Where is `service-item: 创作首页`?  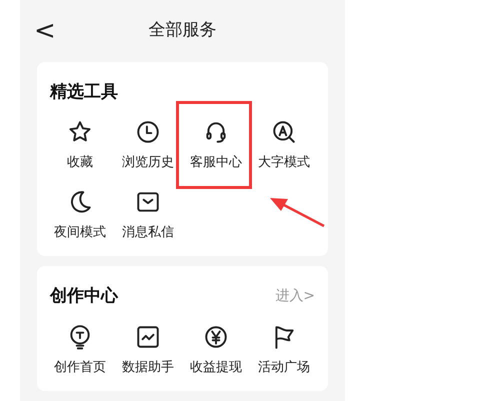 service-item: 创作首页 is located at coordinates (80, 350).